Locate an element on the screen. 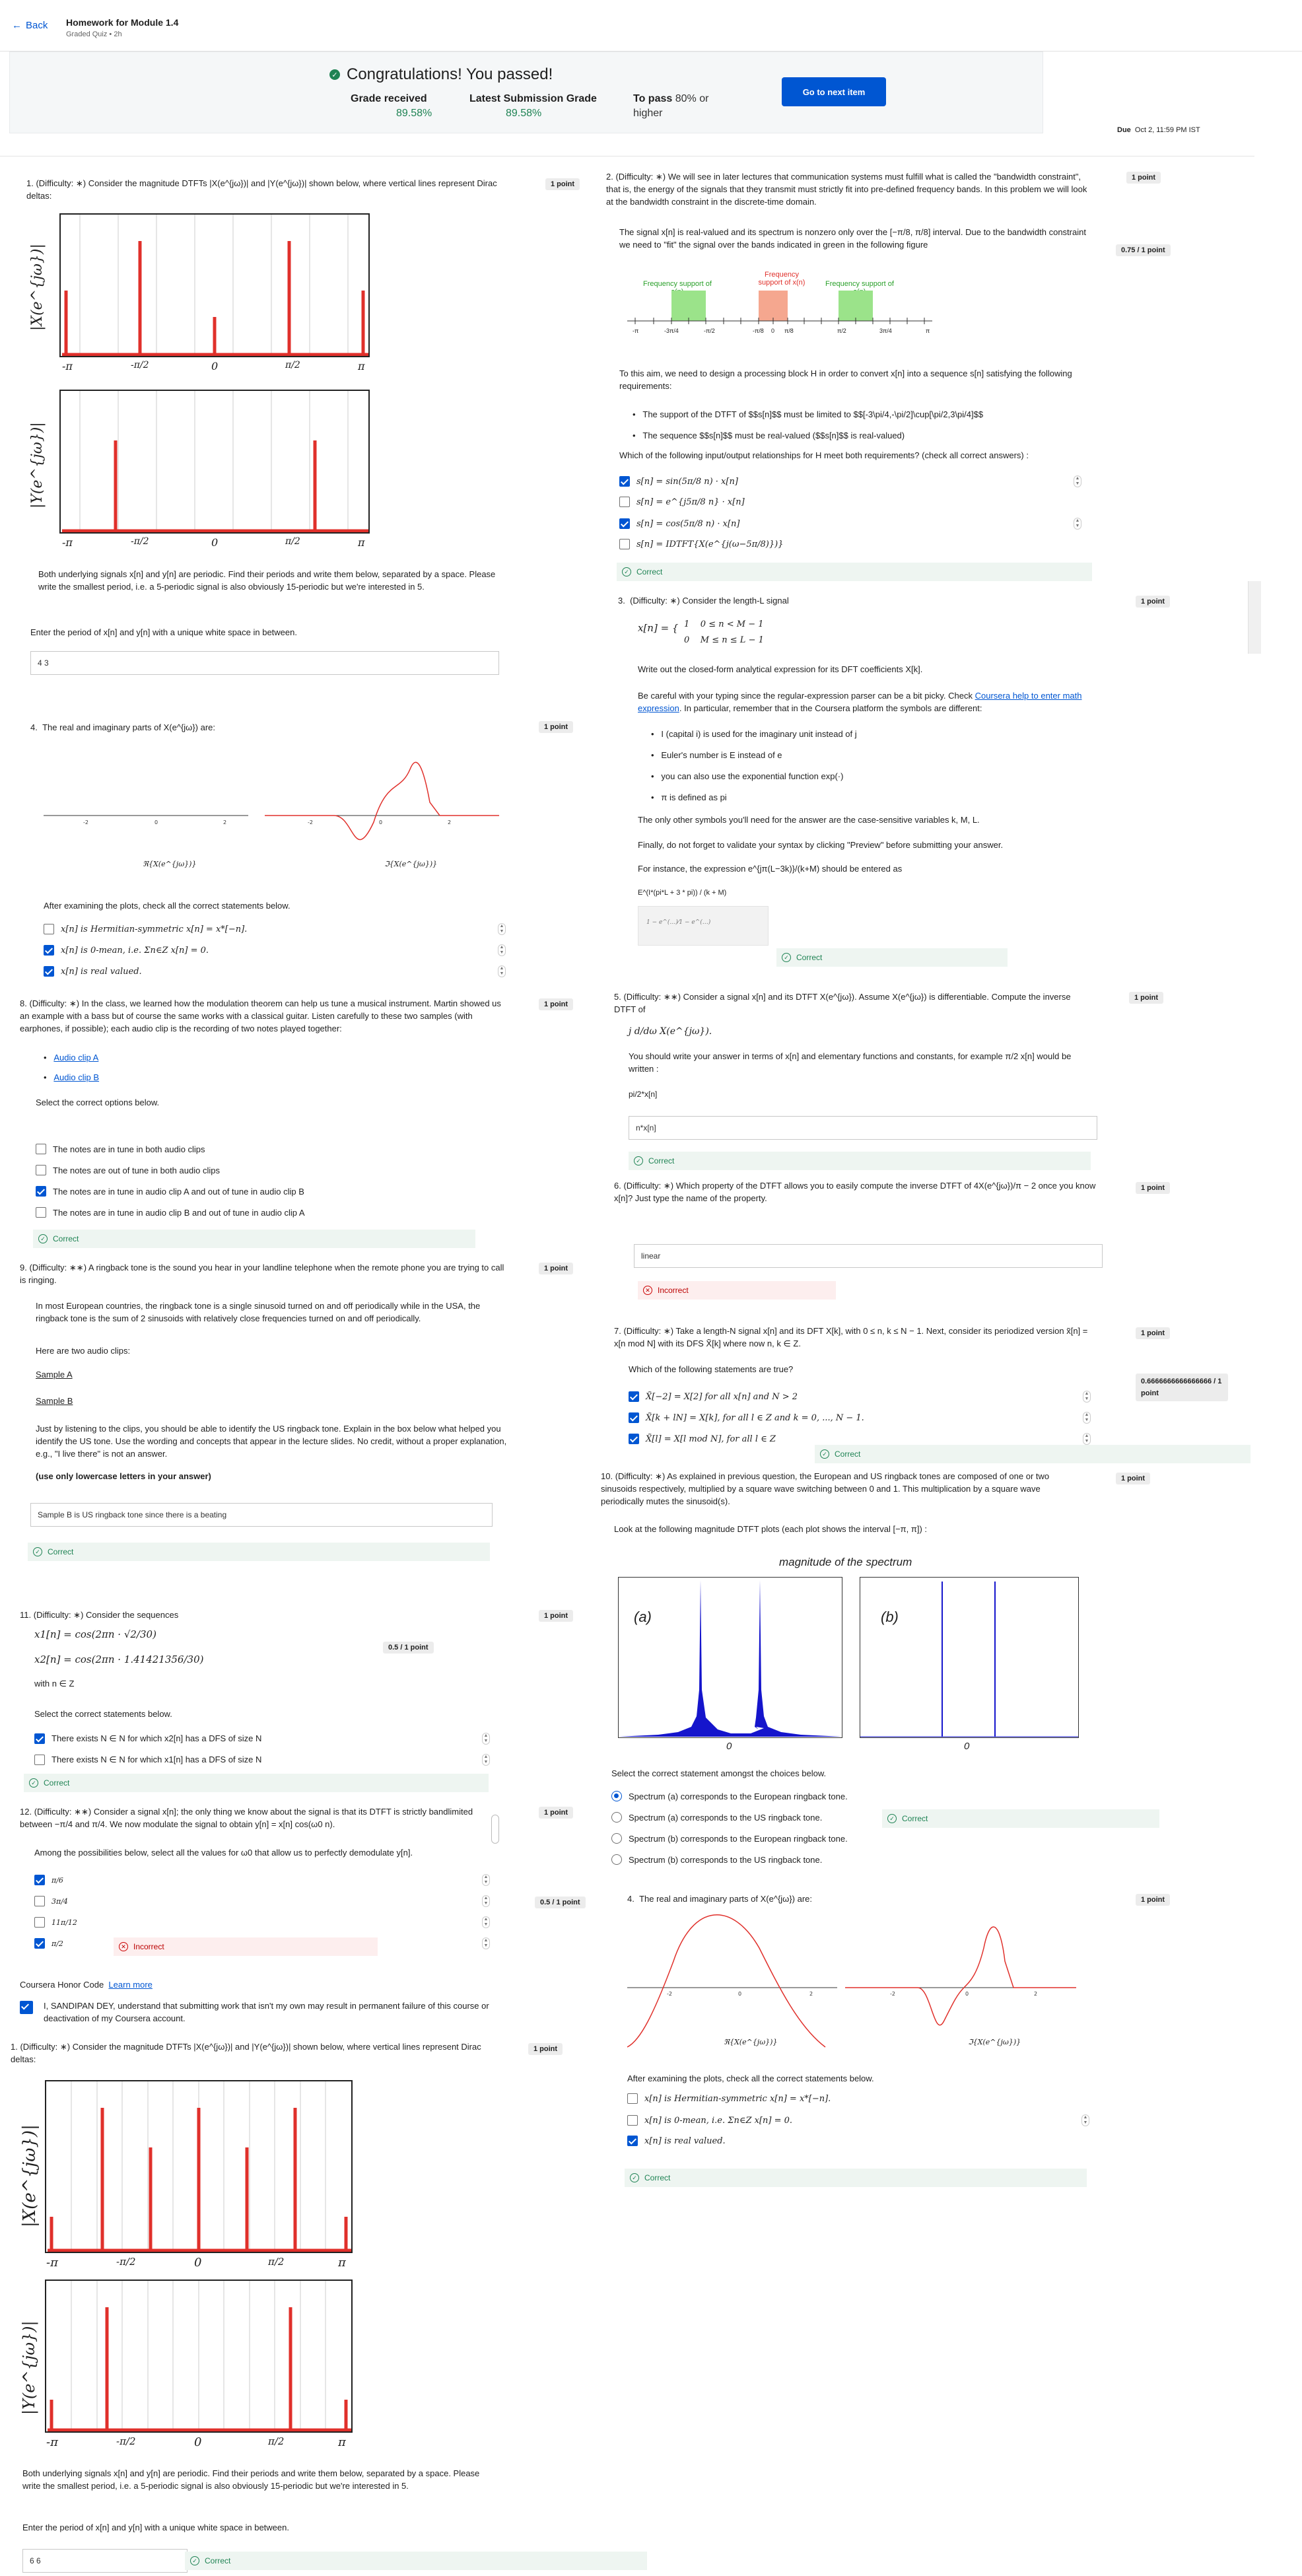 The height and width of the screenshot is (2576, 1302). sample-b-link: Sample B is located at coordinates (55, 1401).